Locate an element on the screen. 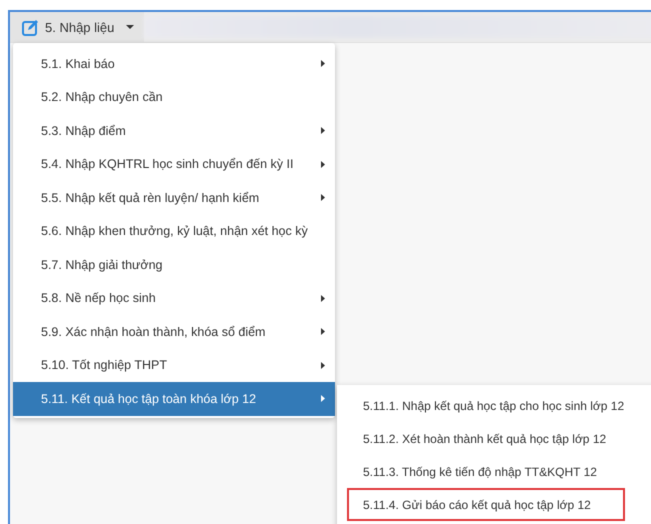  submenu-item: 5.11.2. Xét hoàn thành kết quả học tập lớp 12 is located at coordinates (487, 438).